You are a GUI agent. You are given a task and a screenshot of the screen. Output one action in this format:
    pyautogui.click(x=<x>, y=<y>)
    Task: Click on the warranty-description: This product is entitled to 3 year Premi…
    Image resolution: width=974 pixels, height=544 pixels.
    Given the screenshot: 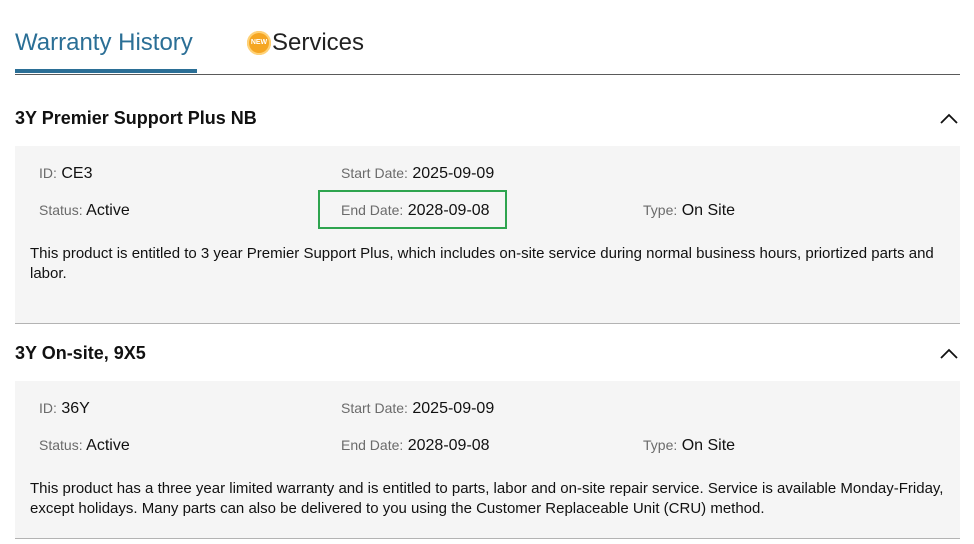 What is the action you would take?
    pyautogui.click(x=482, y=263)
    